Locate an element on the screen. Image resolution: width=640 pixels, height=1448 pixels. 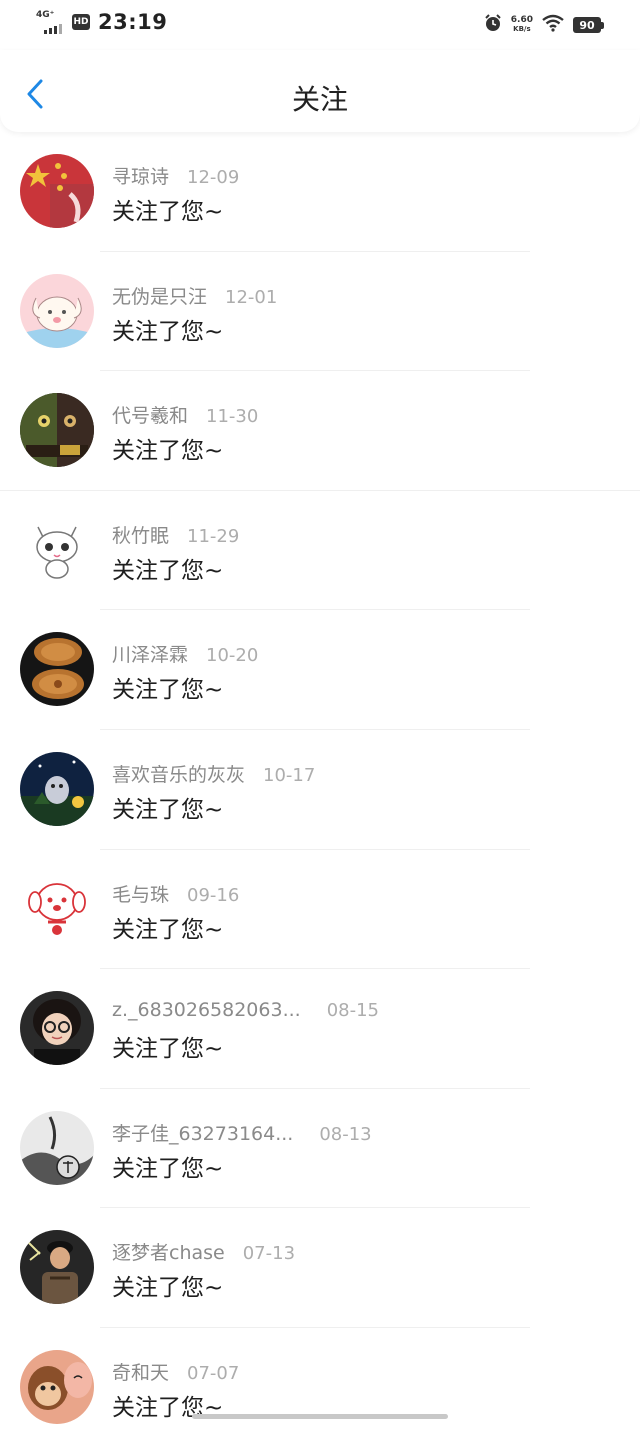
list-item: 毛与珠 09-16 关注了您~ is located at coordinates (320, 910).